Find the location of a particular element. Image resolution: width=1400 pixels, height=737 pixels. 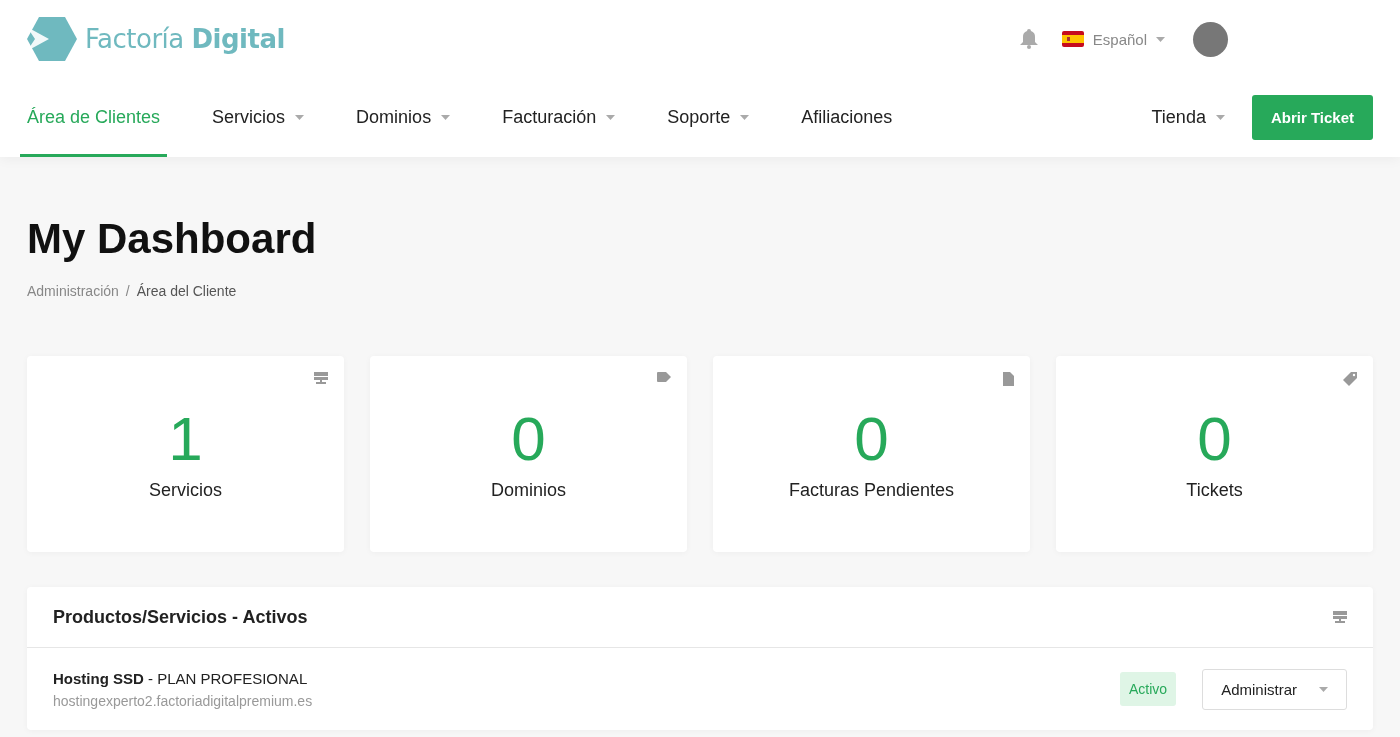

stat-card: 0 Dominios is located at coordinates (528, 454).